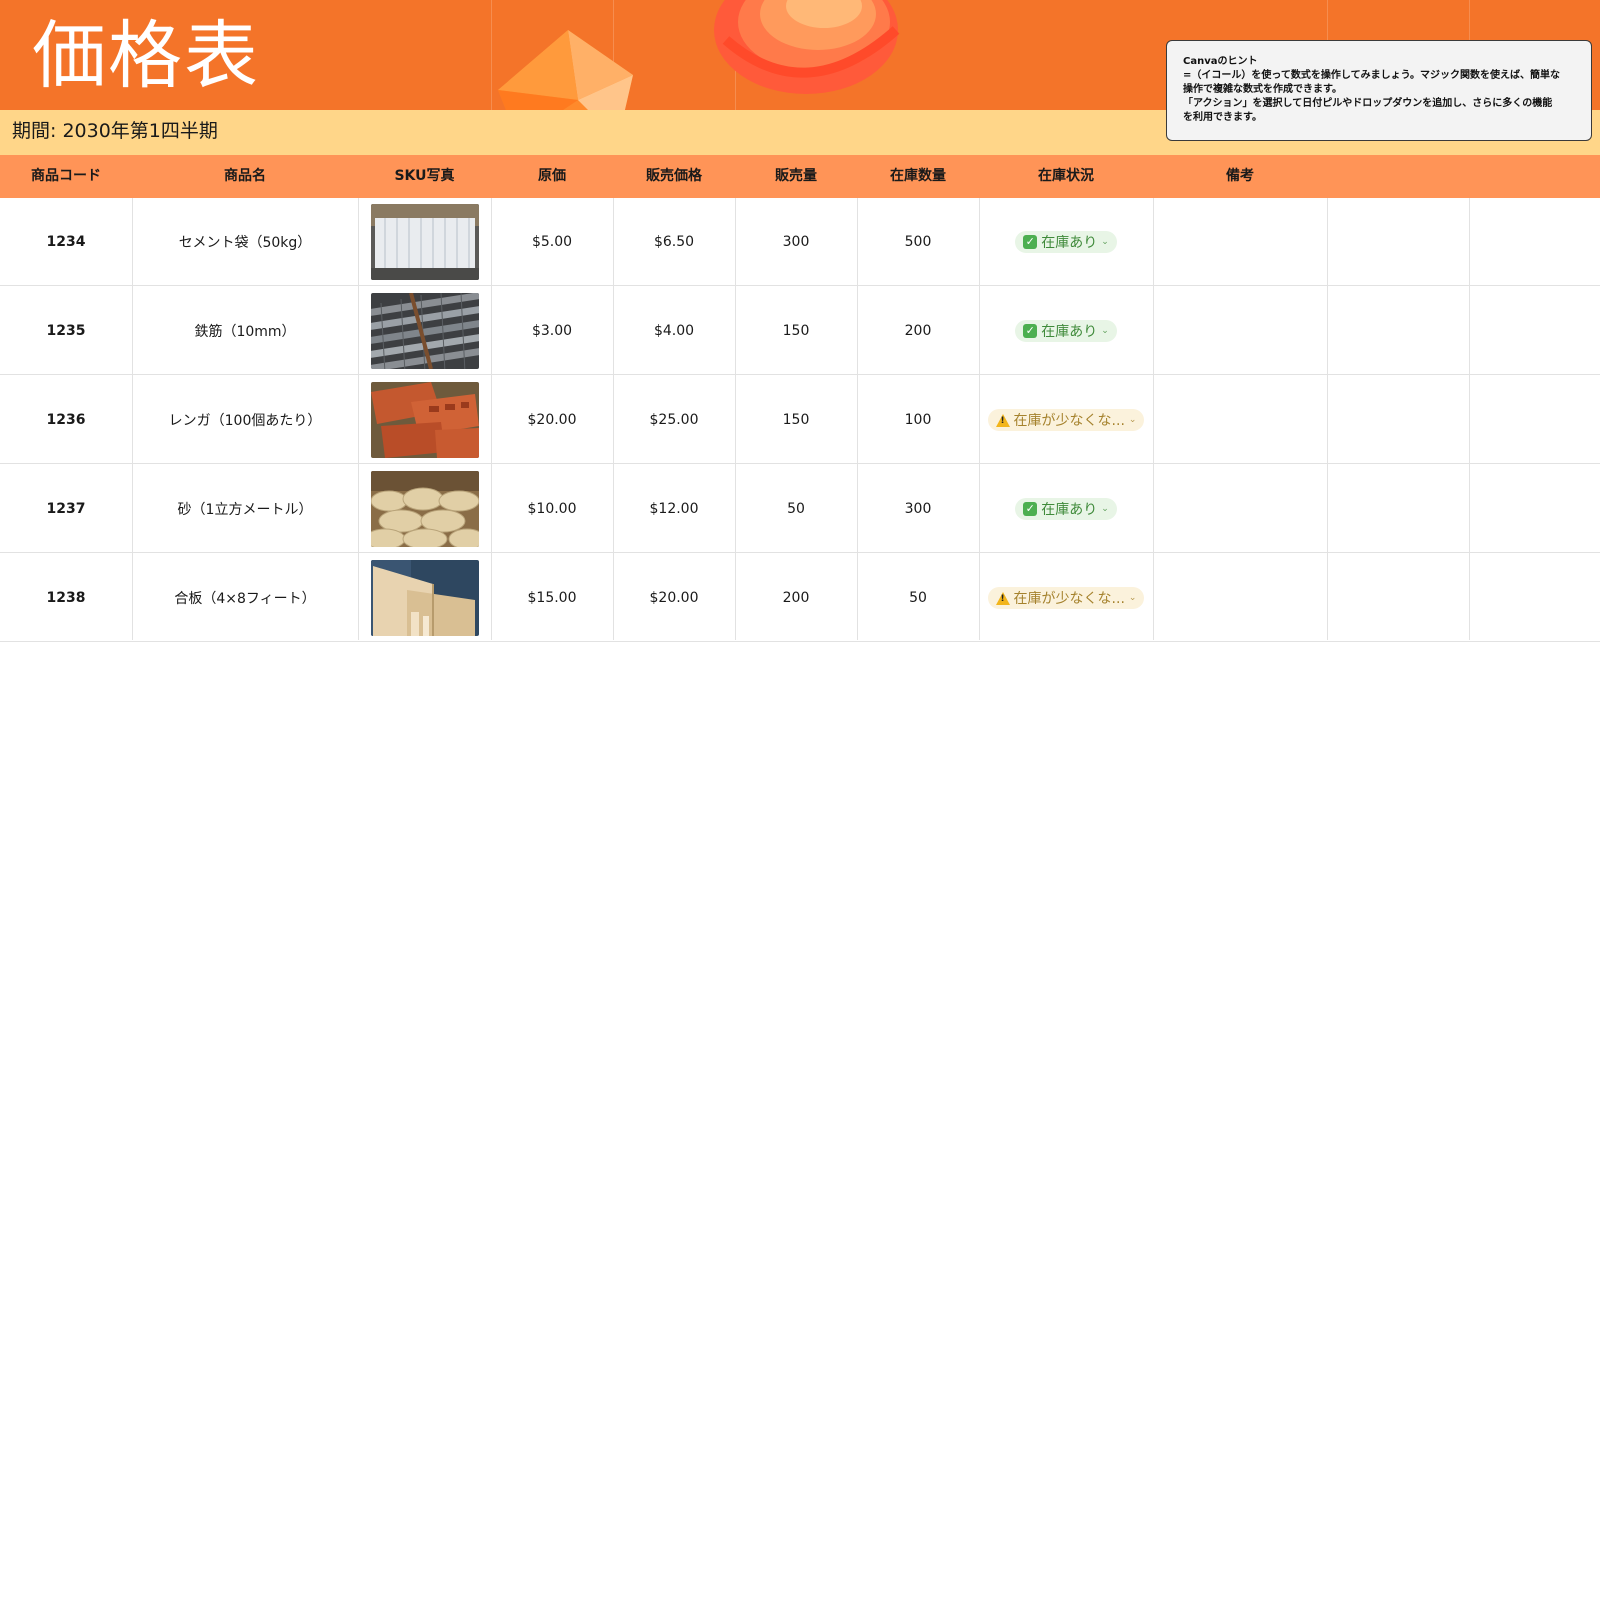 Image resolution: width=1600 pixels, height=1600 pixels. What do you see at coordinates (1240, 176) in the screenshot?
I see `column-header-notes: 備考` at bounding box center [1240, 176].